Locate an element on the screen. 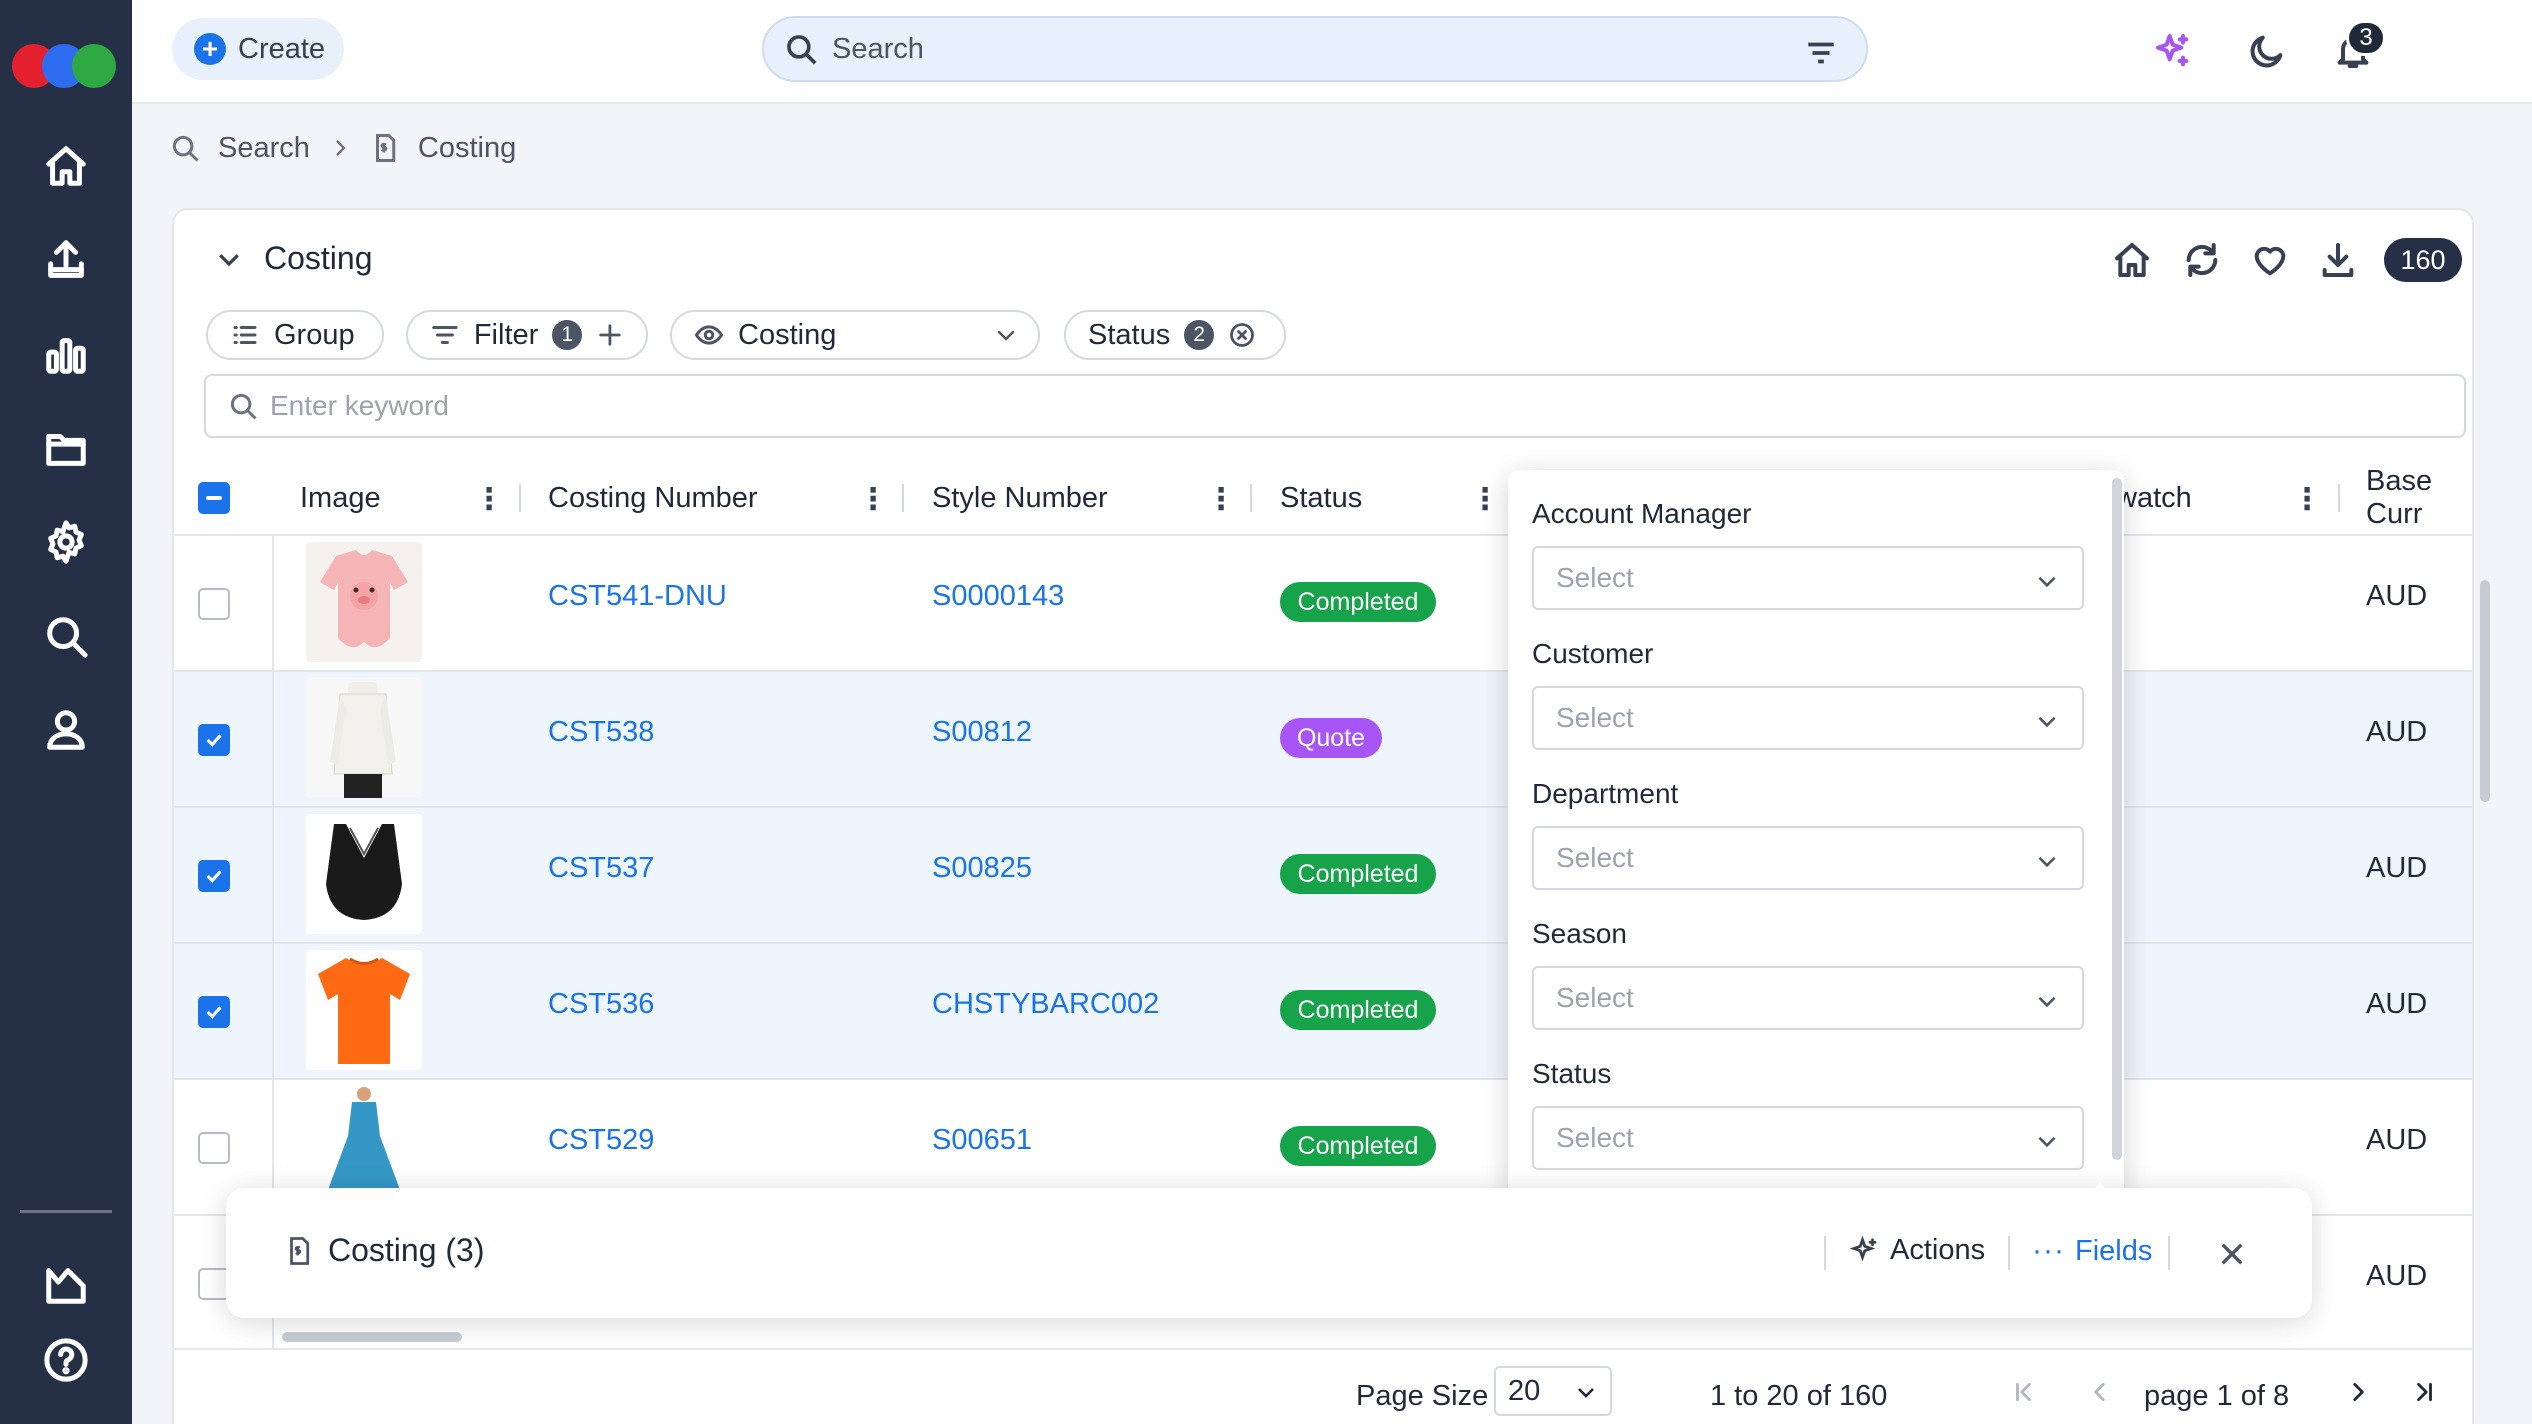 The width and height of the screenshot is (2532, 1424). customer-select: Select is located at coordinates (1808, 718).